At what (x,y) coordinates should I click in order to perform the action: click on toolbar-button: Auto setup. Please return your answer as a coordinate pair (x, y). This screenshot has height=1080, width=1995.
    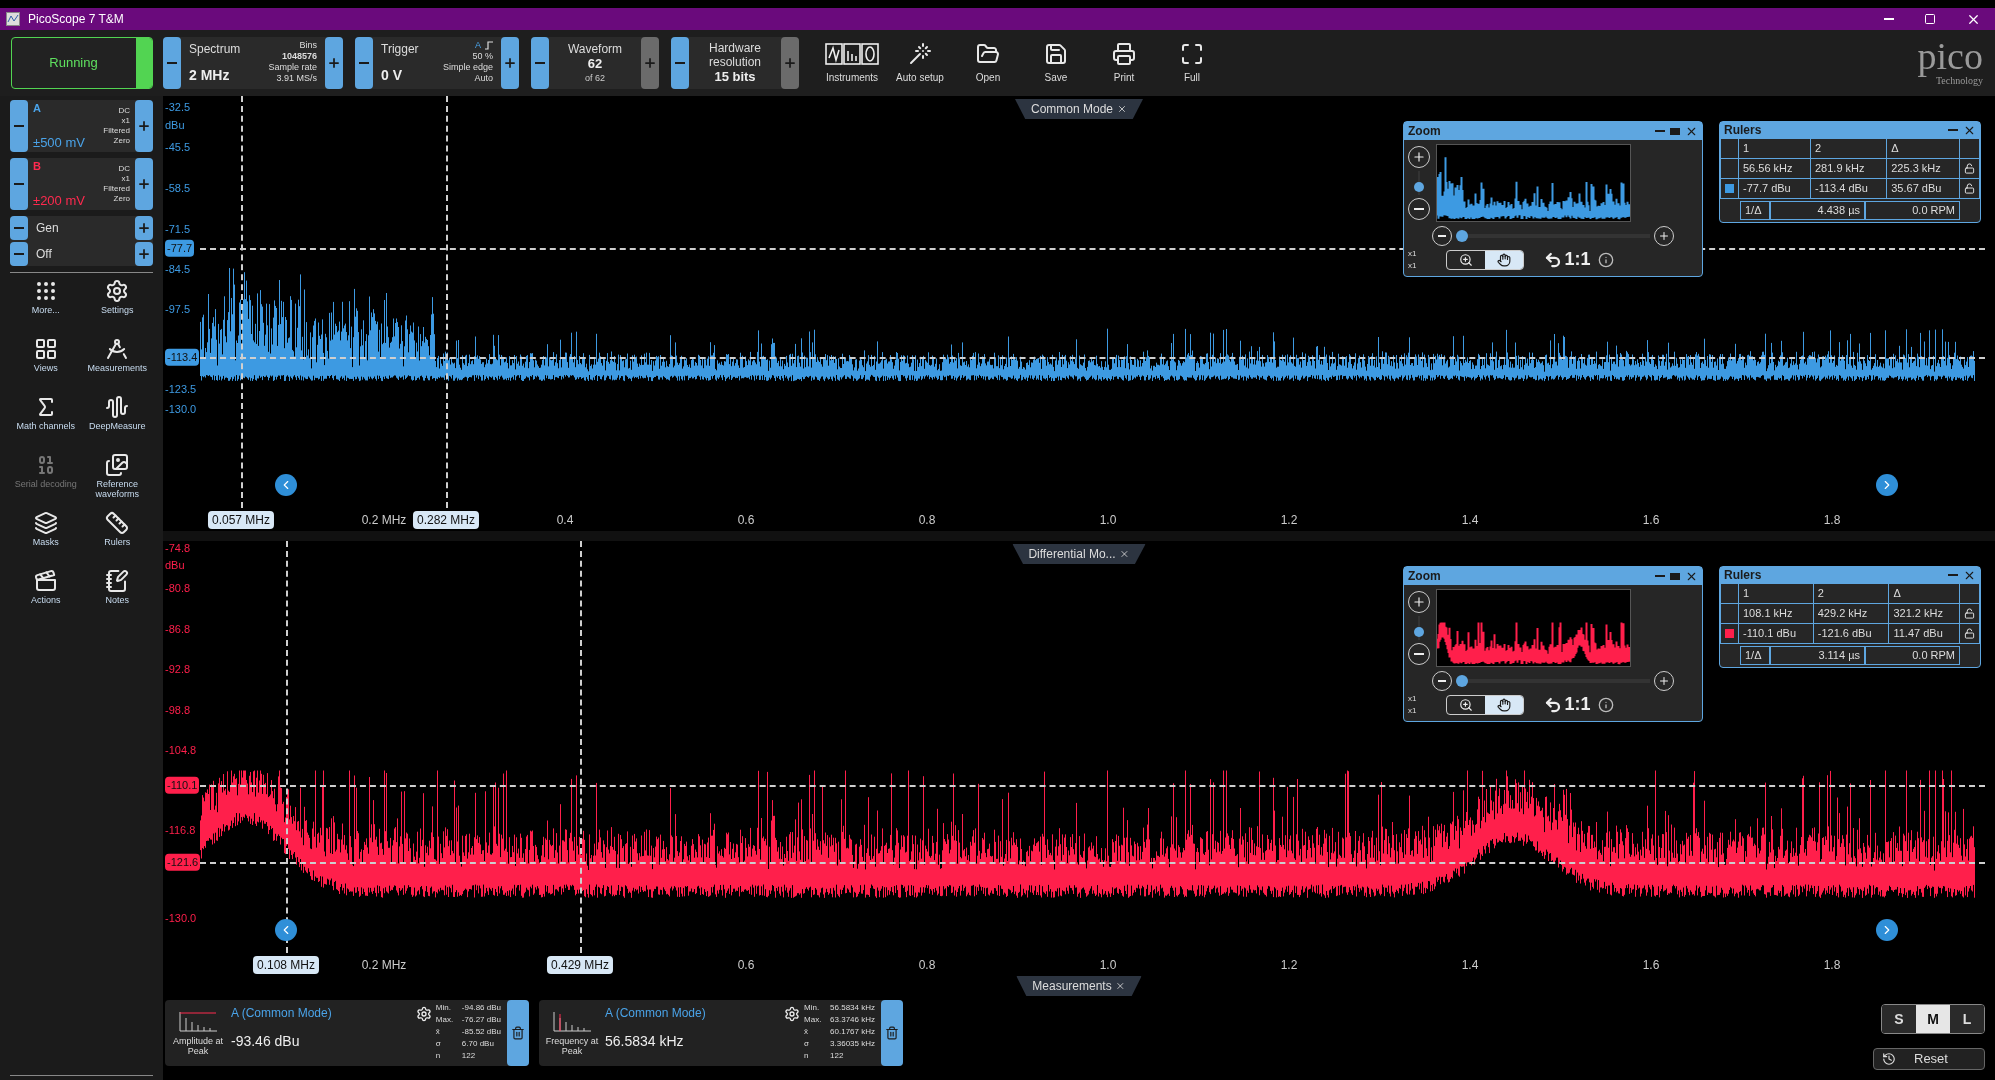
    Looking at the image, I should click on (920, 63).